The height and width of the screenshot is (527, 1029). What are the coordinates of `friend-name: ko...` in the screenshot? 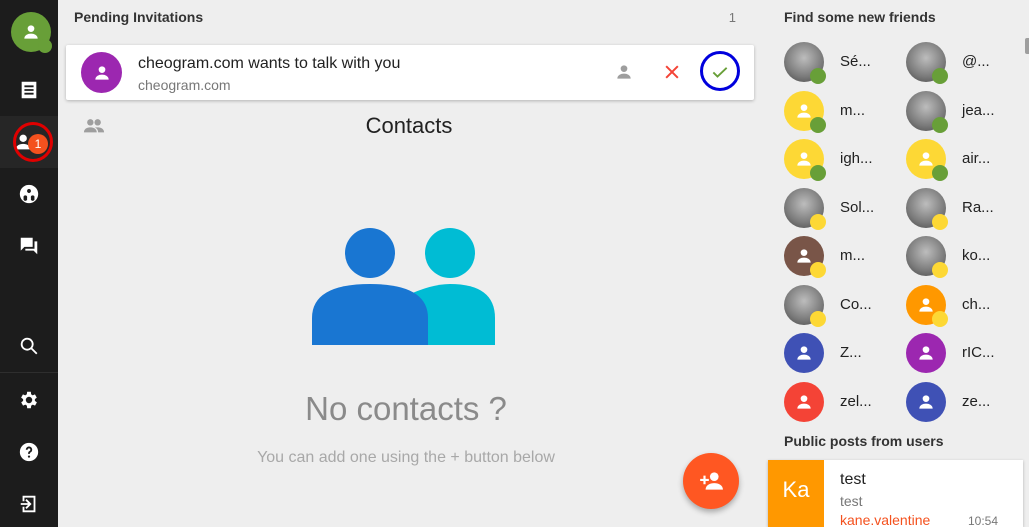 It's located at (976, 255).